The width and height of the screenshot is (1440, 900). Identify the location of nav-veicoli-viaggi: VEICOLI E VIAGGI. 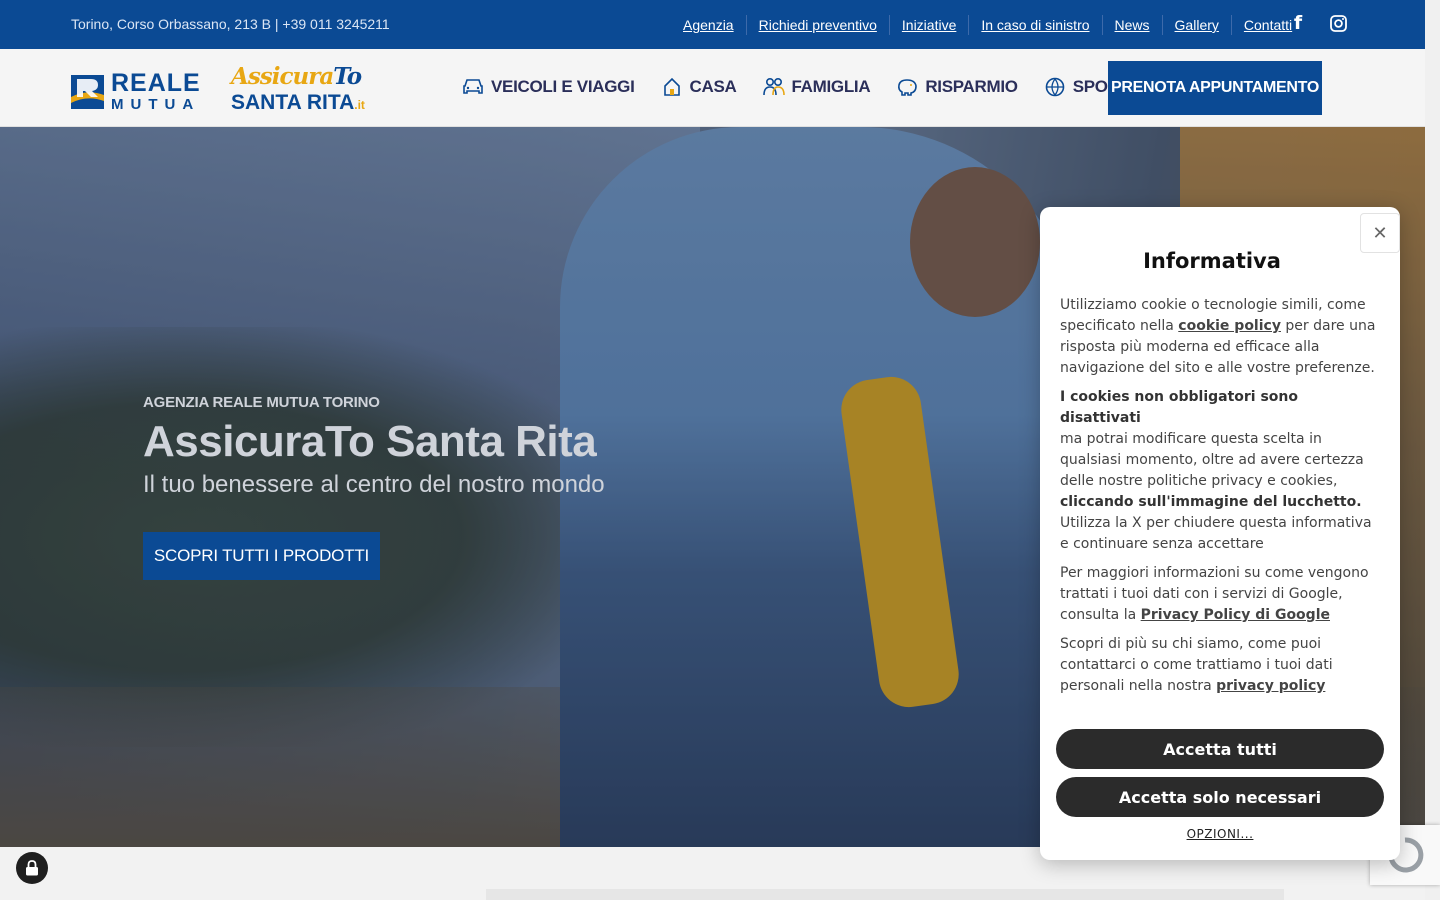
(548, 87).